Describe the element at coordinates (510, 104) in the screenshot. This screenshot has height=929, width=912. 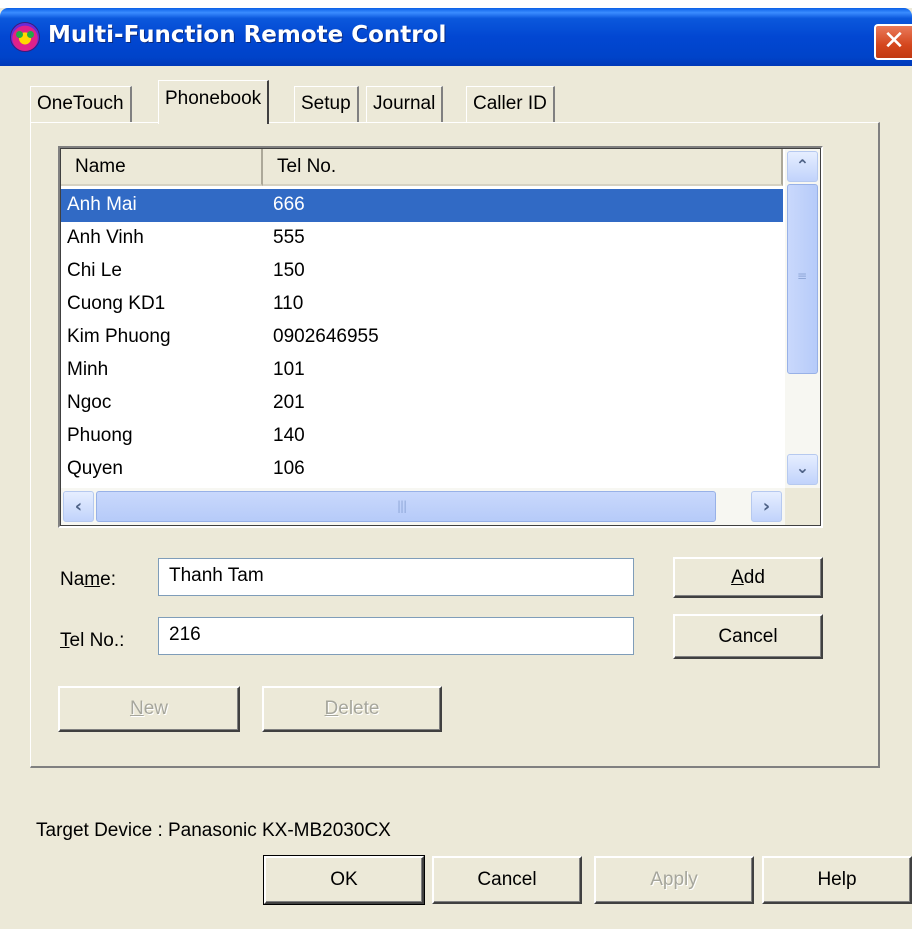
I see `tab-caller-id: Caller ID` at that location.